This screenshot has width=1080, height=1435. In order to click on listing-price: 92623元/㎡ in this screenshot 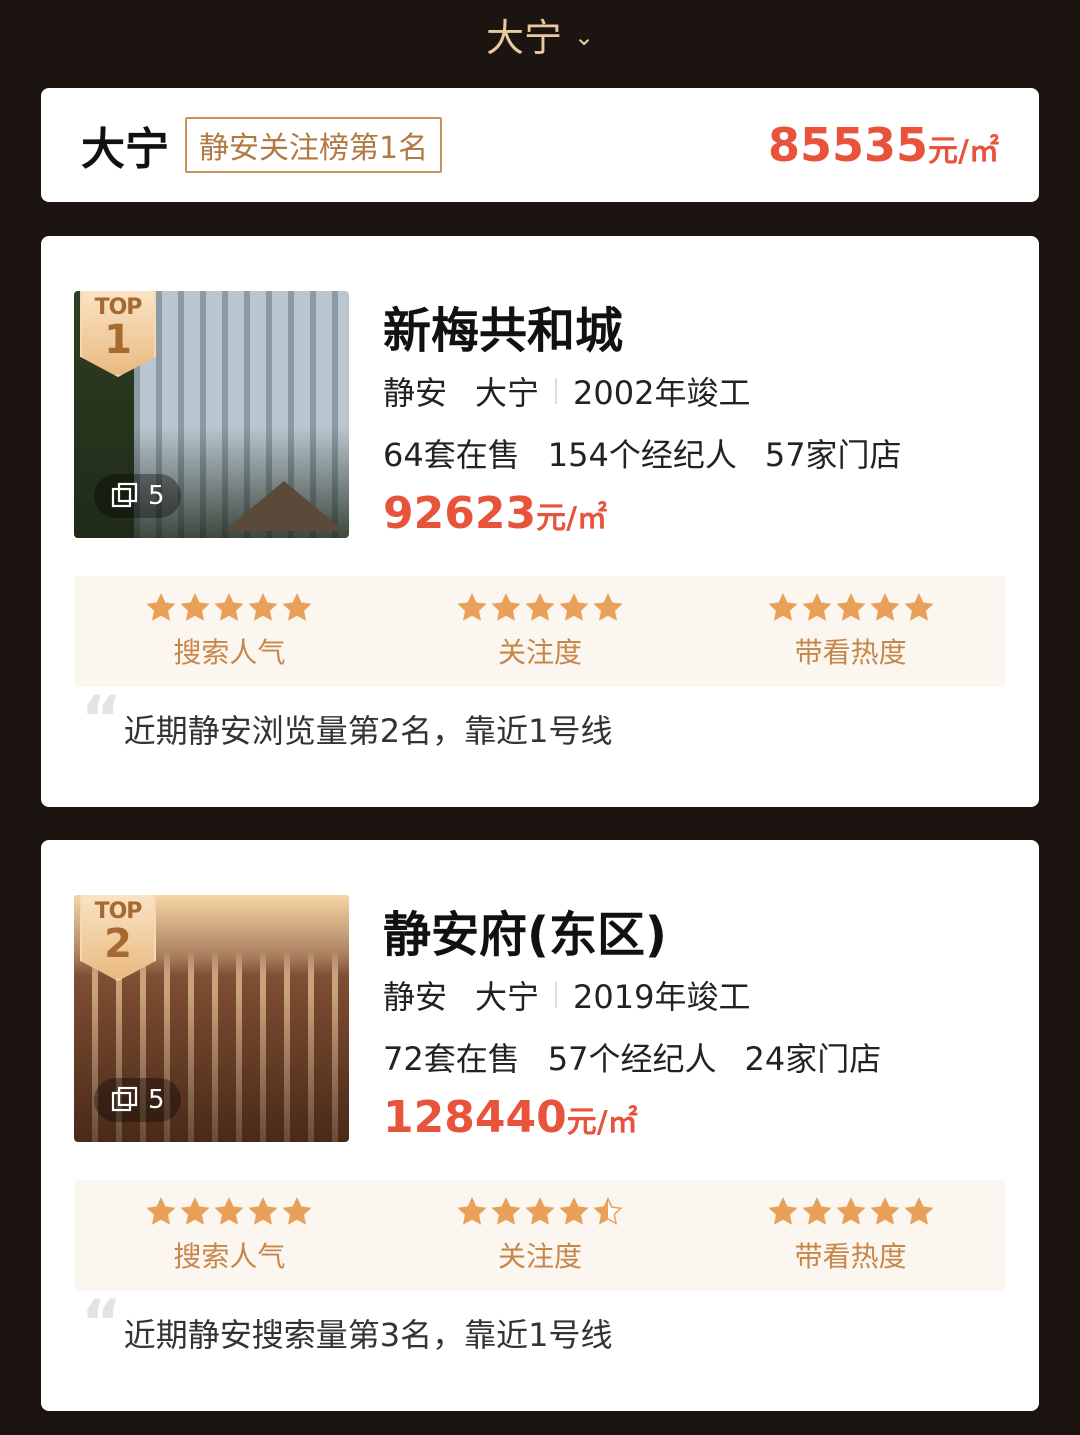, I will do `click(495, 513)`.